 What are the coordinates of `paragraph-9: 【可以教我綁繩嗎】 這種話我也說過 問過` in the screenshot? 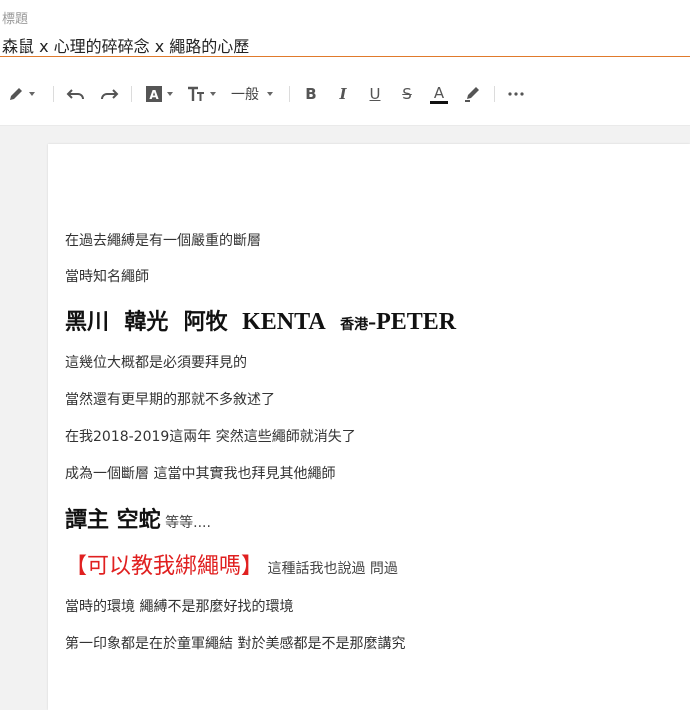 It's located at (231, 564).